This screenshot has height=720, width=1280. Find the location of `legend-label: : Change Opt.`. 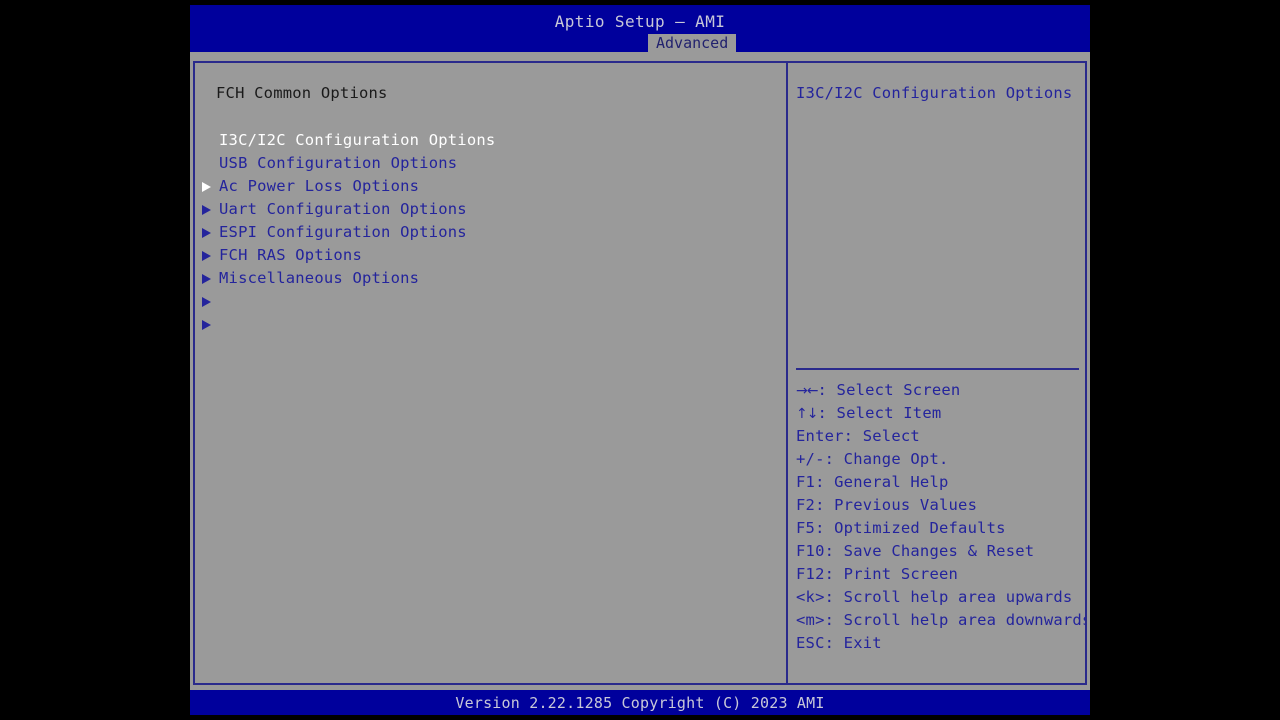

legend-label: : Change Opt. is located at coordinates (886, 459).